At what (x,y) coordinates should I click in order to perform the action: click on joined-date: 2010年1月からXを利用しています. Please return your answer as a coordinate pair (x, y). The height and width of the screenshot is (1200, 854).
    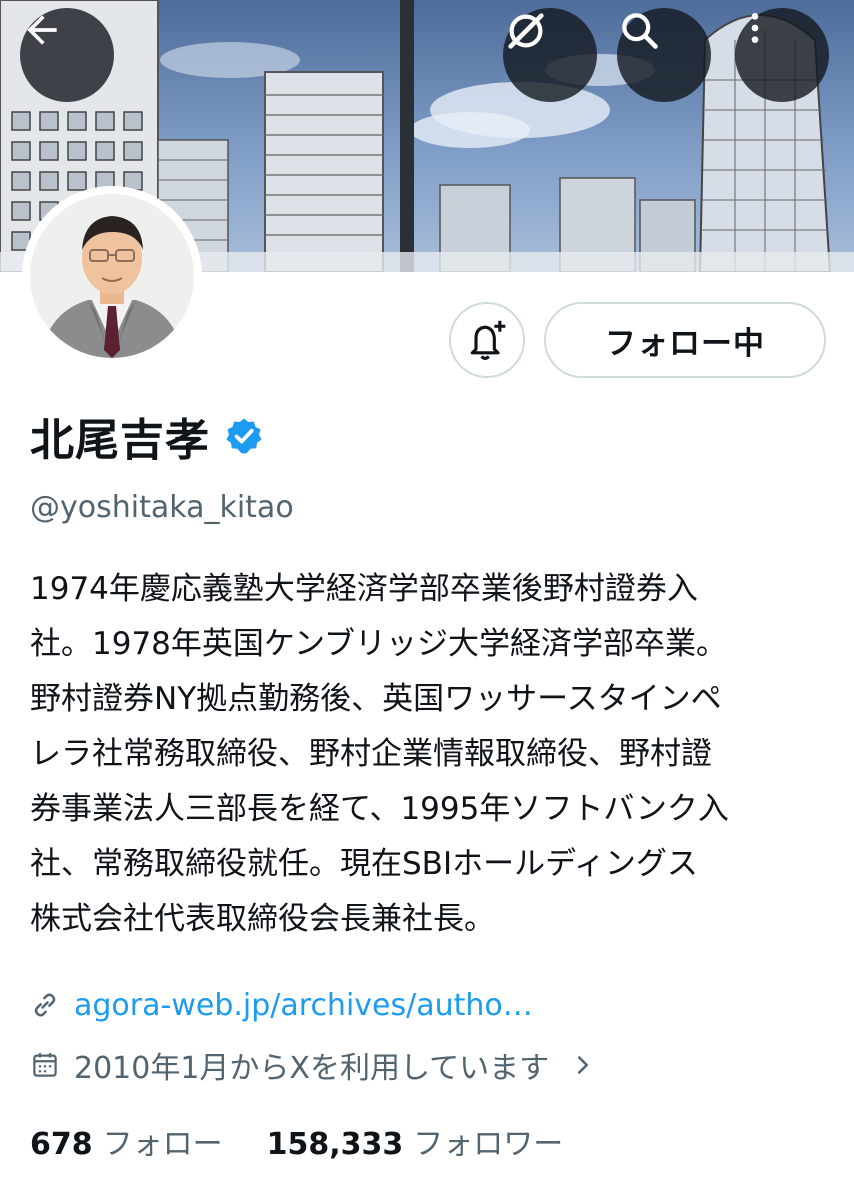
    Looking at the image, I should click on (312, 1068).